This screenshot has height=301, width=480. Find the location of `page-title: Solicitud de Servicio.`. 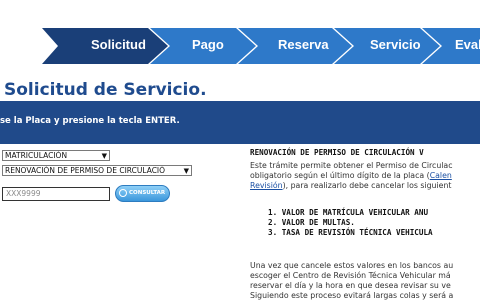

page-title: Solicitud de Servicio. is located at coordinates (105, 90).